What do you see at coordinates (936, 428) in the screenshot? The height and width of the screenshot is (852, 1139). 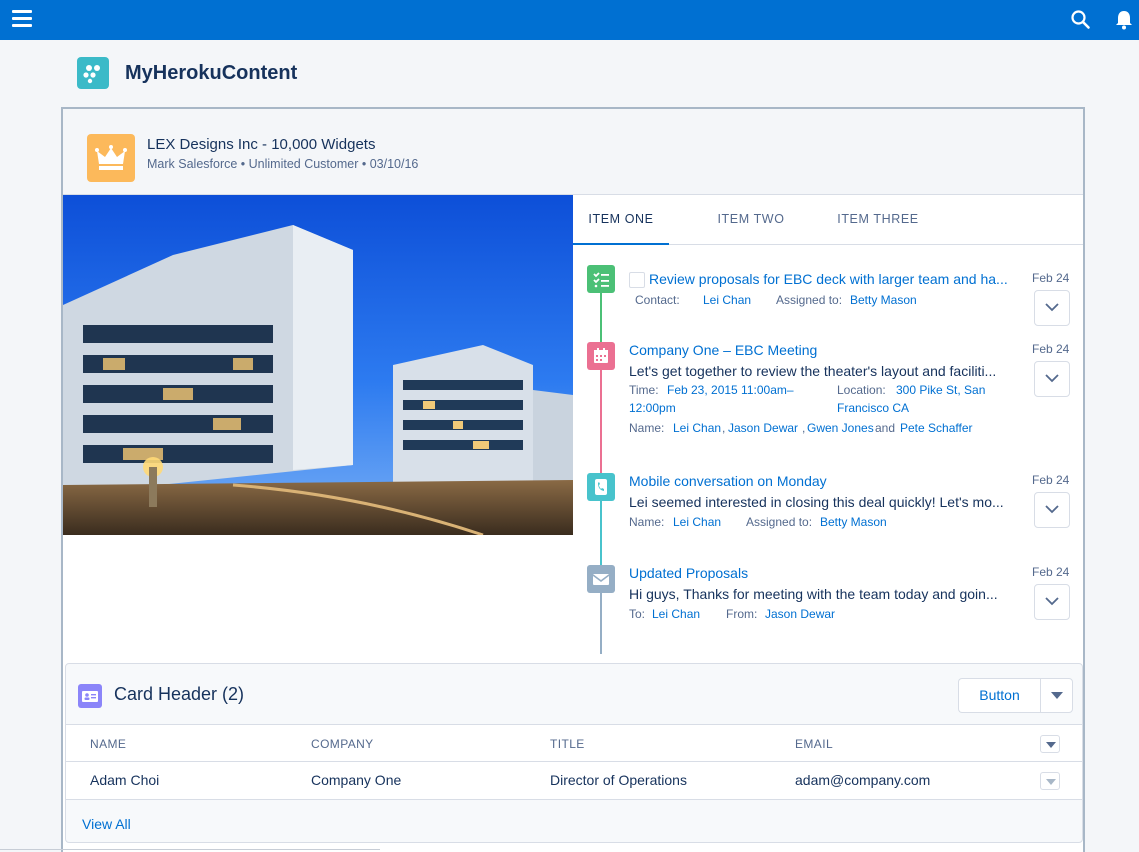 I see `name-link: Pete Schaffer` at bounding box center [936, 428].